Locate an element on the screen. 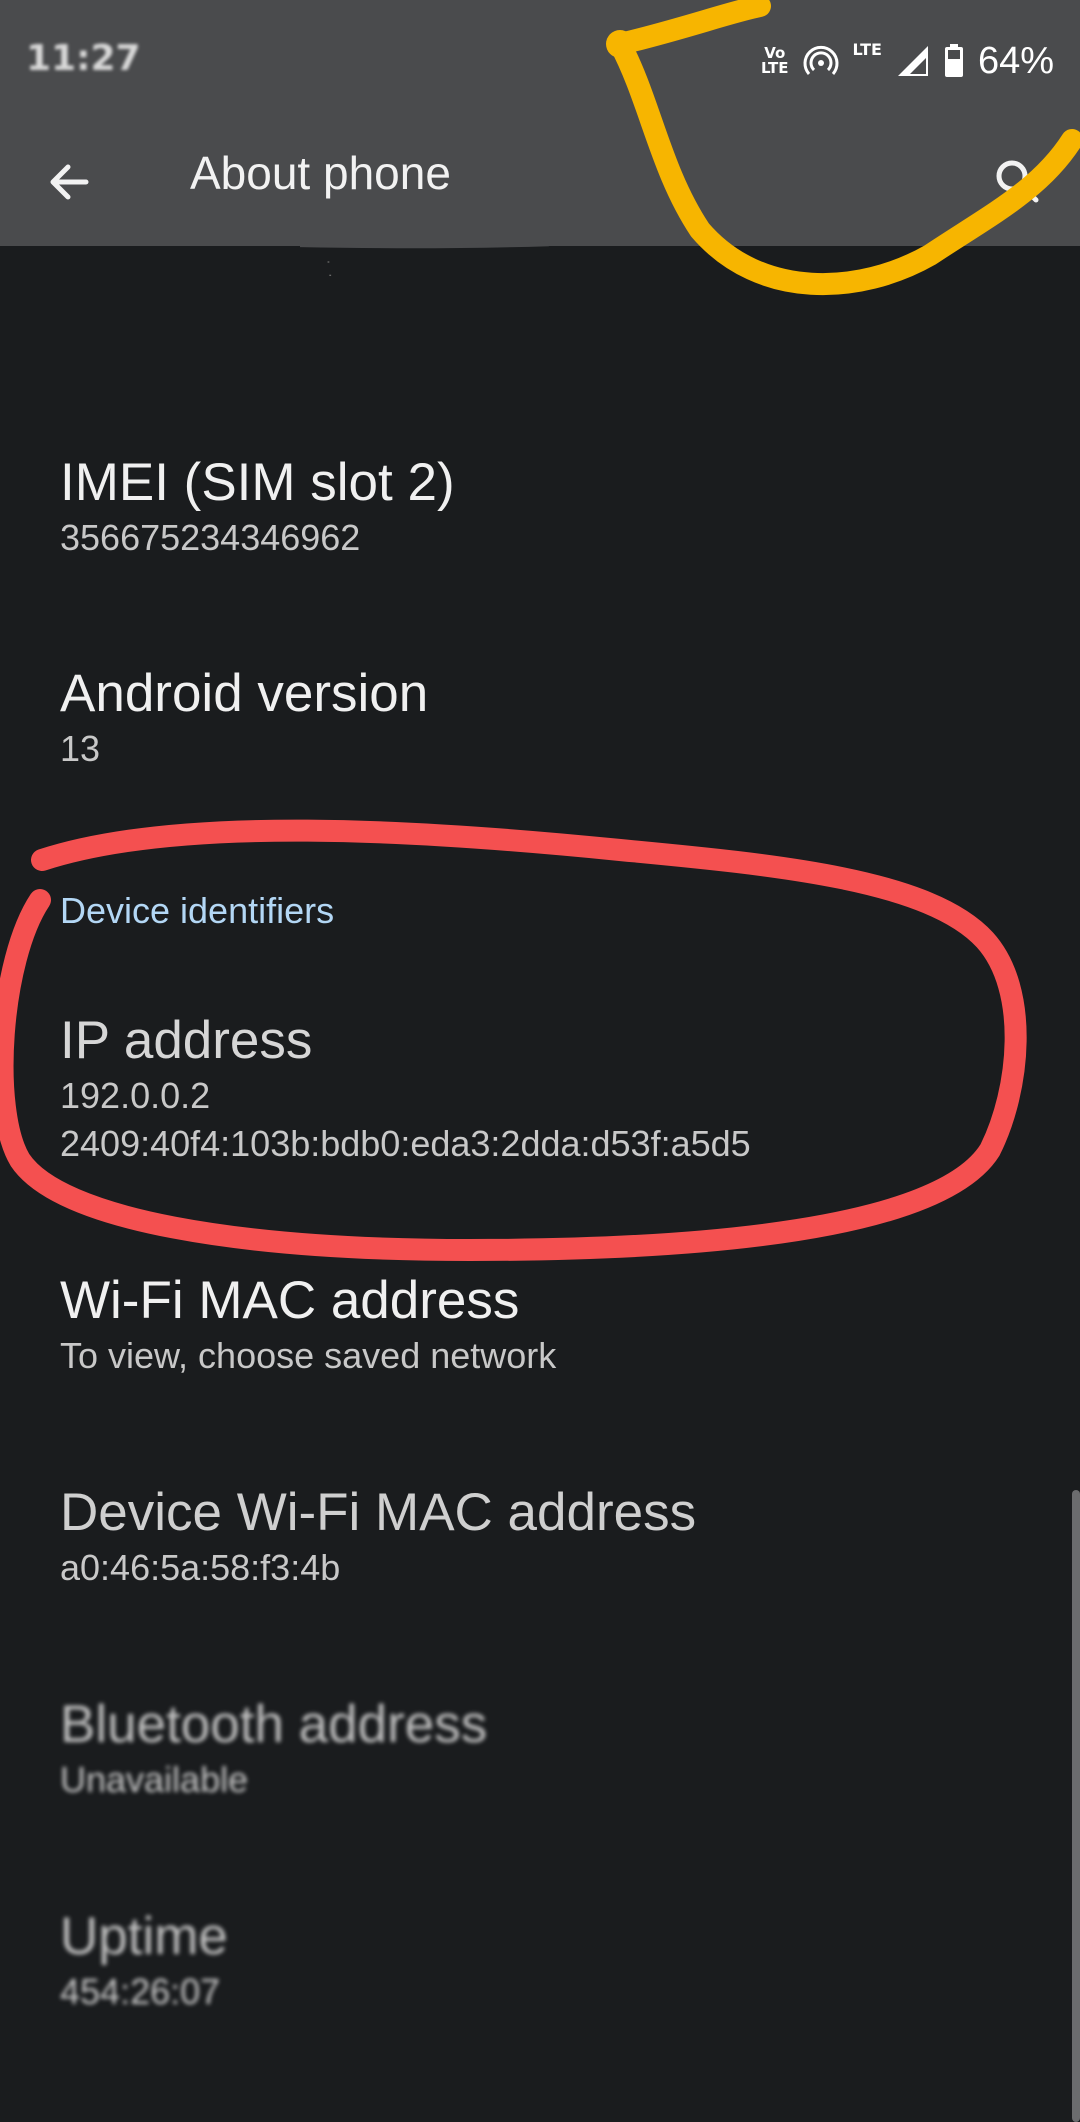 The width and height of the screenshot is (1080, 2122). android-version-item: Android version 13 is located at coordinates (244, 718).